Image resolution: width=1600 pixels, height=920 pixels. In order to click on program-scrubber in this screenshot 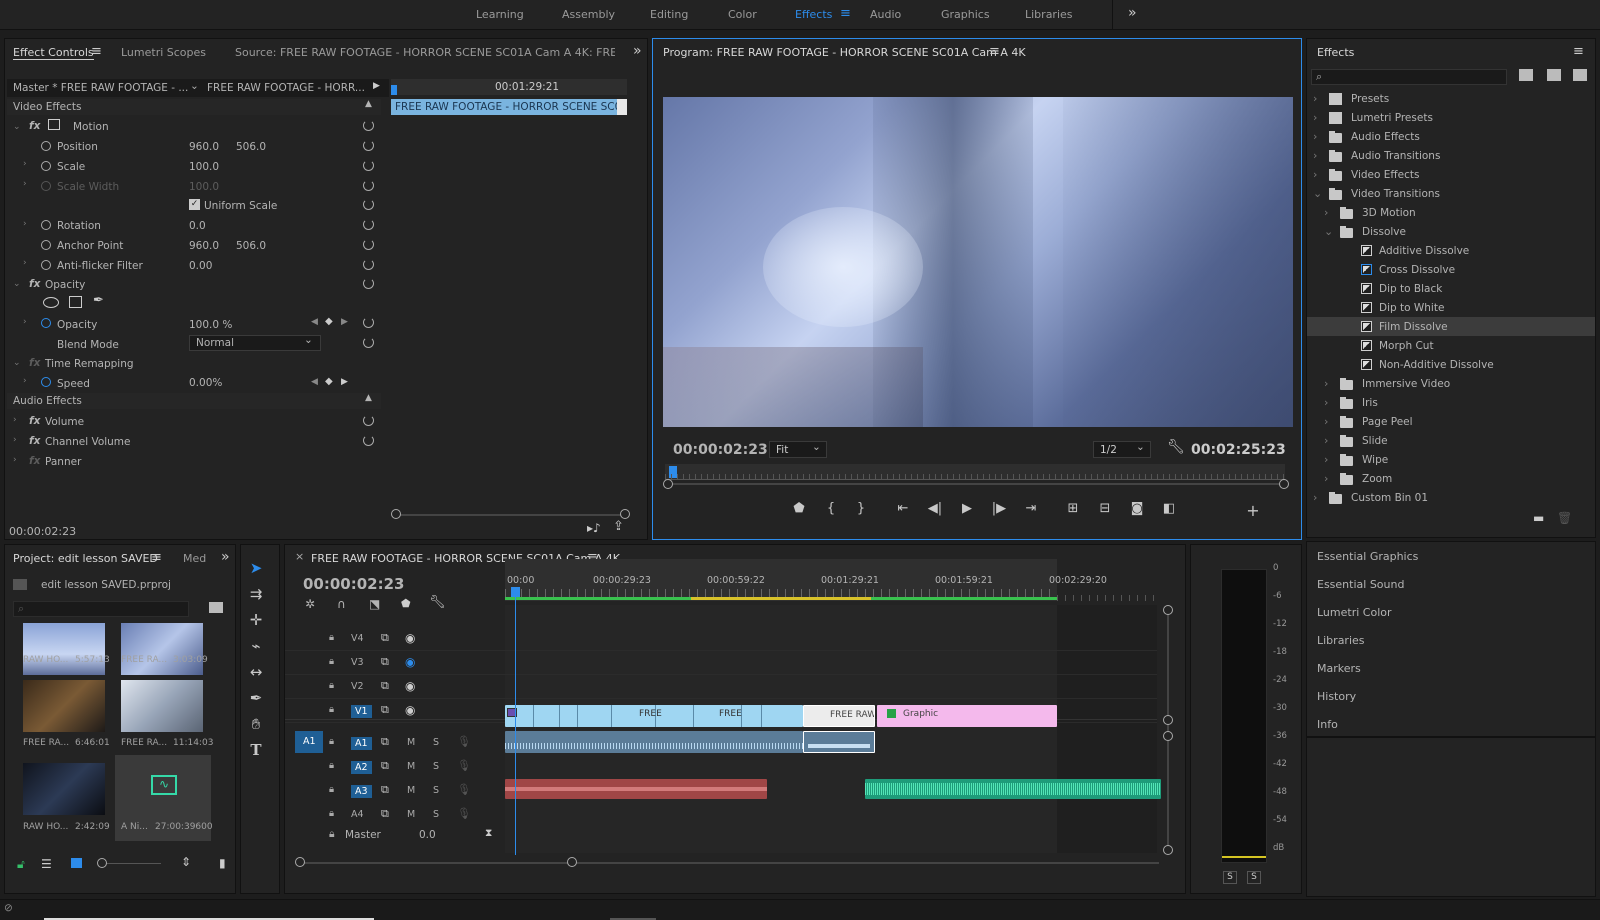, I will do `click(975, 472)`.